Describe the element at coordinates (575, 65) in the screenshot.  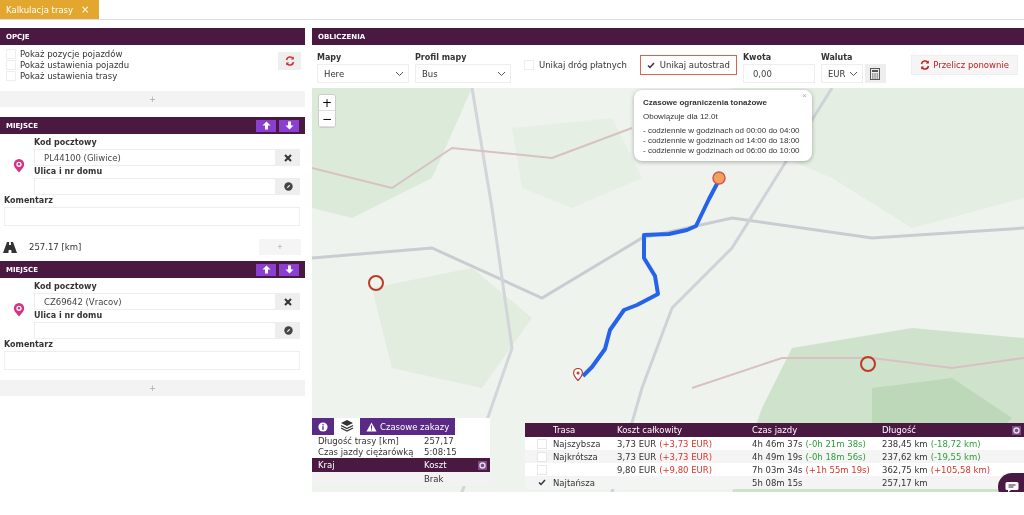
I see `avoid-option: Unikaj dróg płatnych` at that location.